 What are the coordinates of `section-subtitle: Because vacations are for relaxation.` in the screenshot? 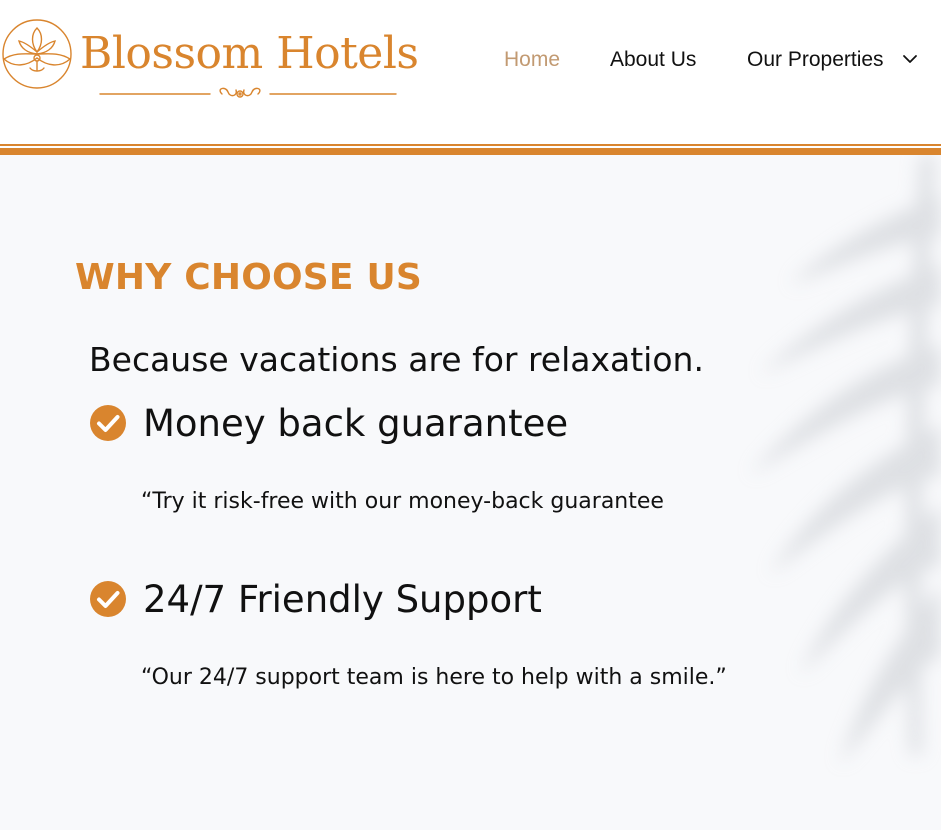 It's located at (396, 359).